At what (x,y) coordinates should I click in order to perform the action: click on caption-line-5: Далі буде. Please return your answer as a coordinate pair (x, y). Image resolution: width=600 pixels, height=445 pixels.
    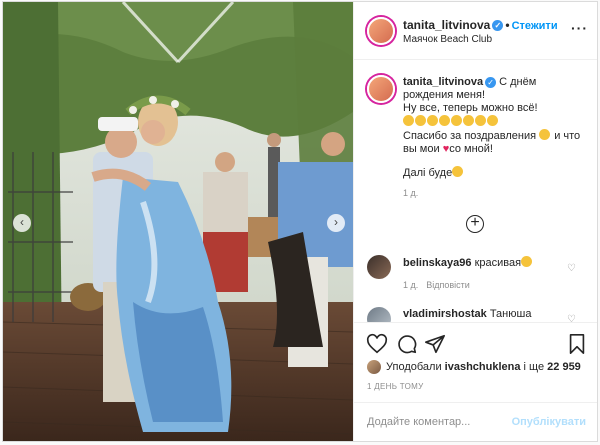
    Looking at the image, I should click on (428, 173).